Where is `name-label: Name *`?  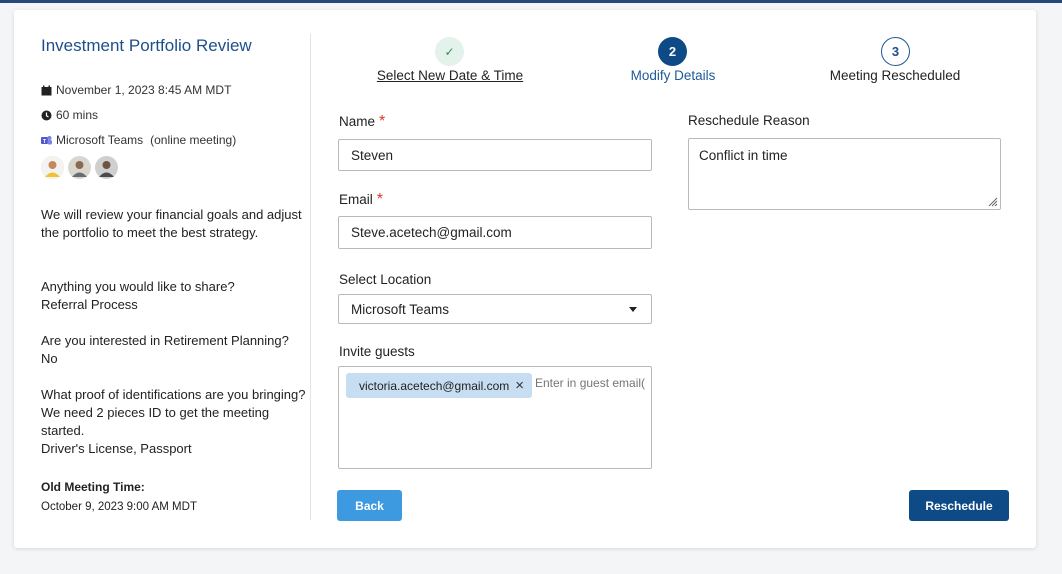
name-label: Name * is located at coordinates (362, 122).